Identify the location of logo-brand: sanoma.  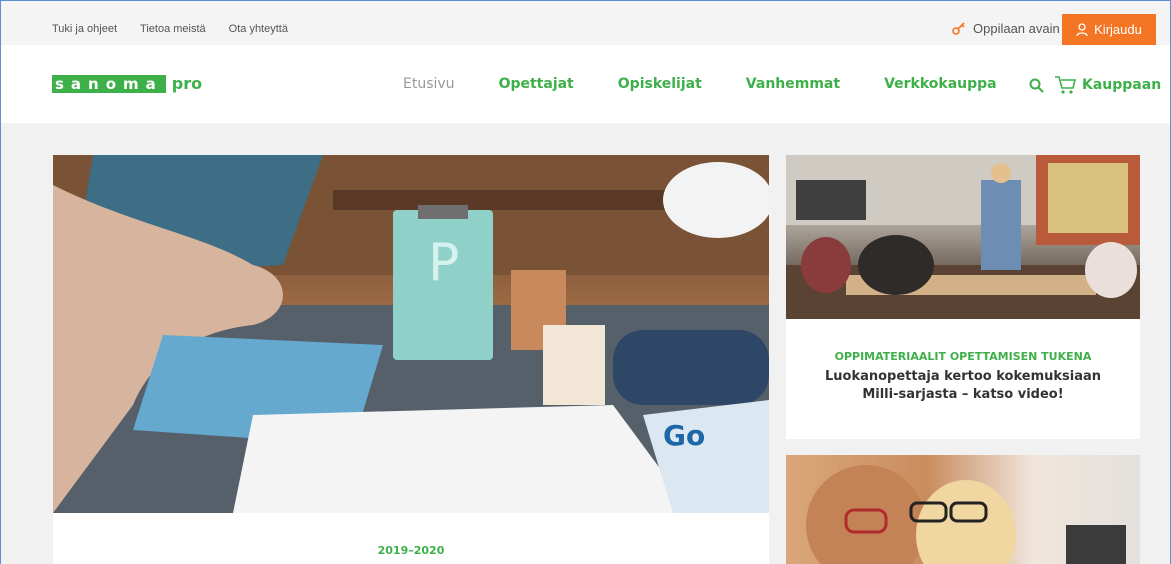
(109, 84).